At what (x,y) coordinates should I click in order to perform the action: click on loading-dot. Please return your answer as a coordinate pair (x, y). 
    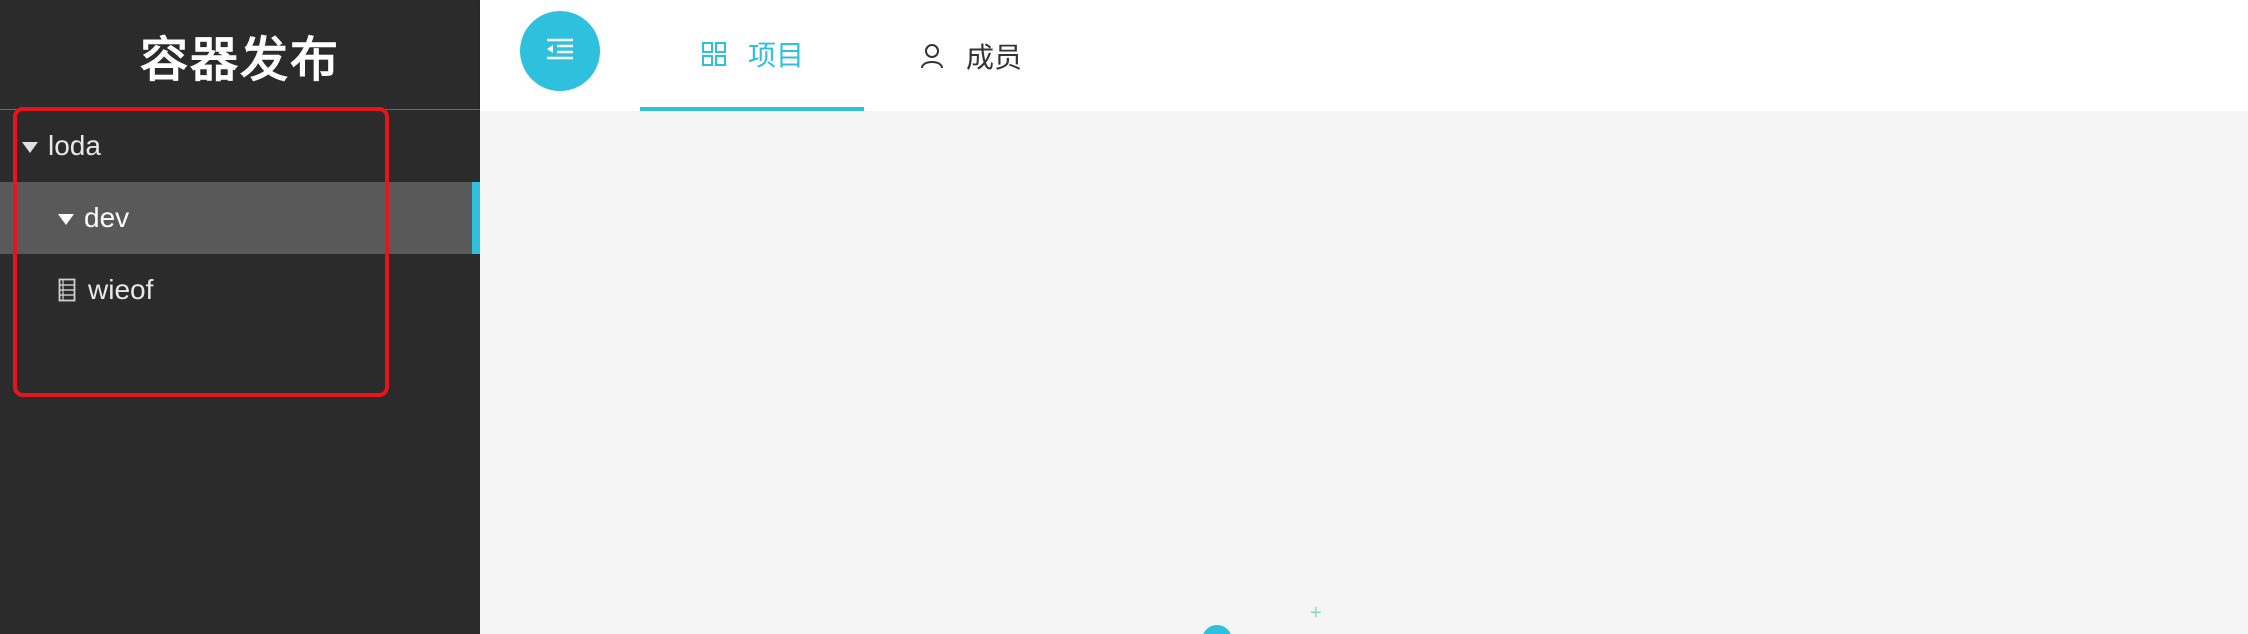
    Looking at the image, I should click on (1217, 629).